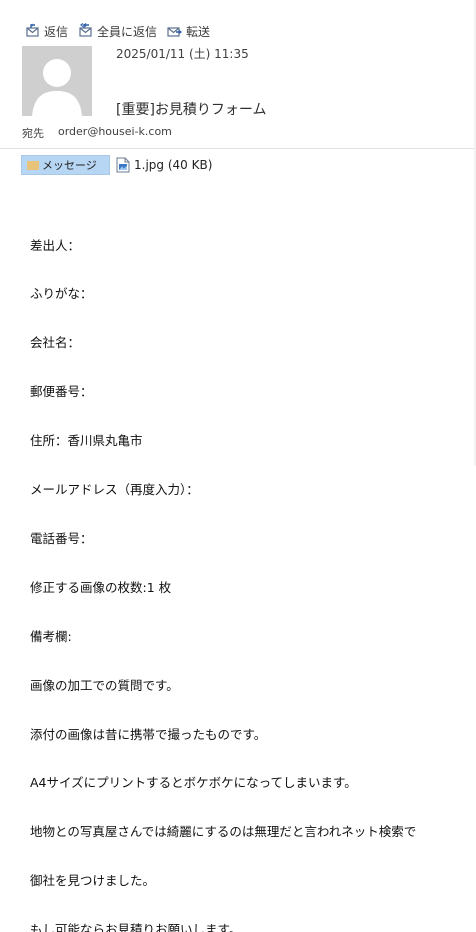 This screenshot has width=476, height=932. I want to click on to-address: order@housei-k.com, so click(115, 131).